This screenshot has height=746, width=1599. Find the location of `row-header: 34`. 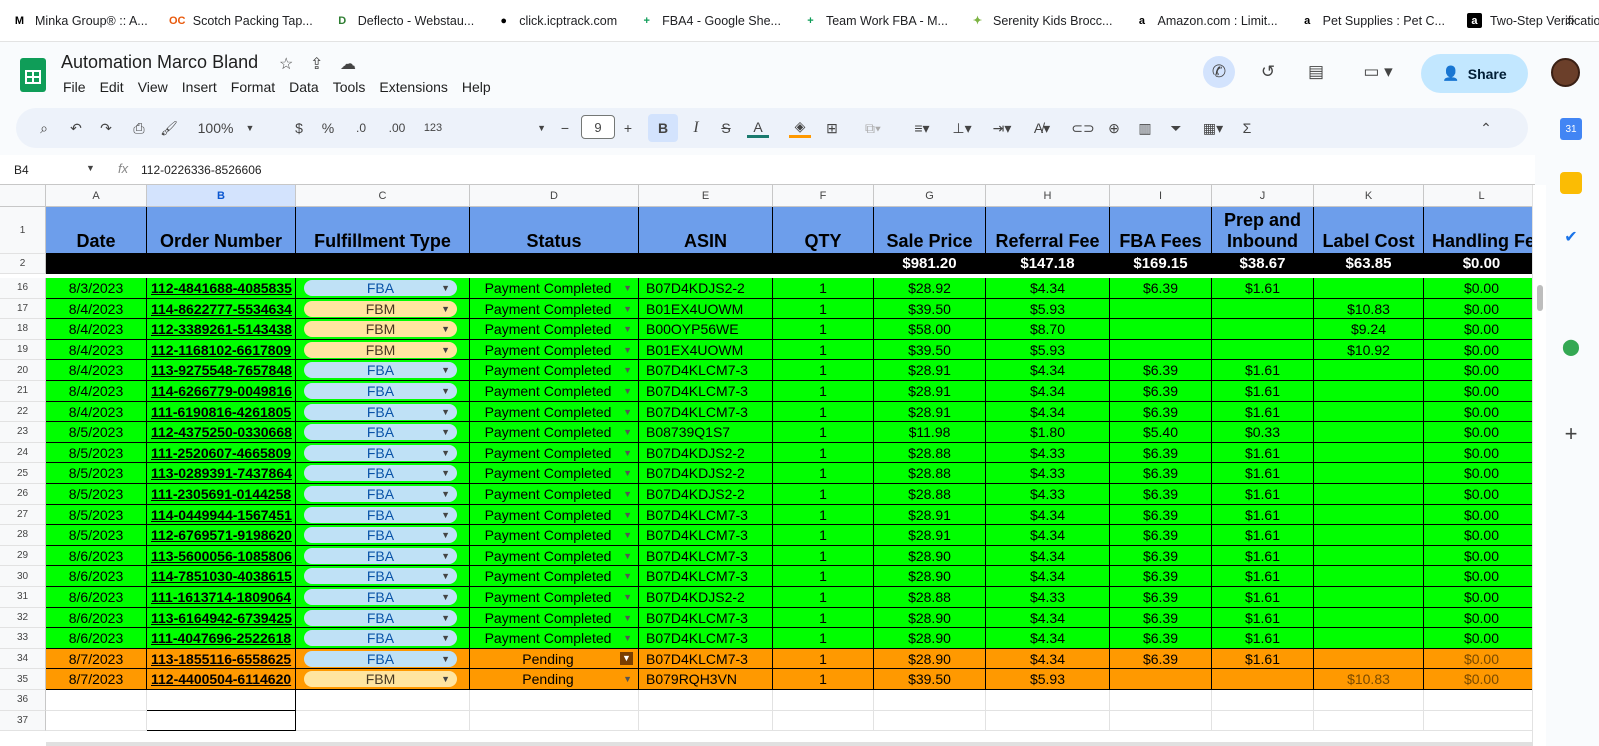

row-header: 34 is located at coordinates (23, 659).